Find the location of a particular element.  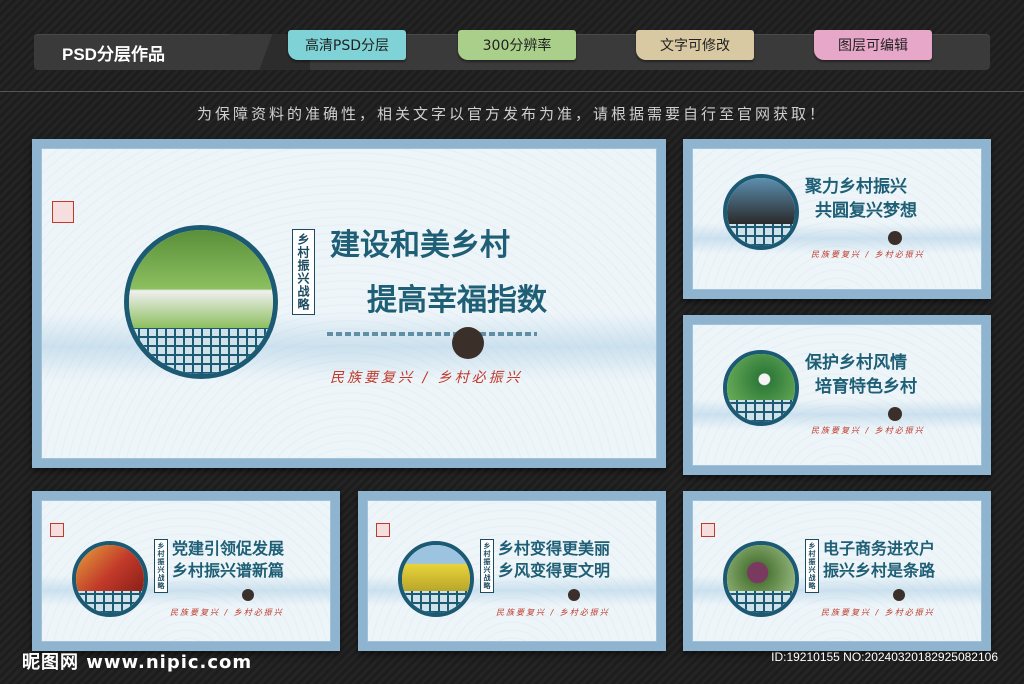

village-photo is located at coordinates (201, 279).